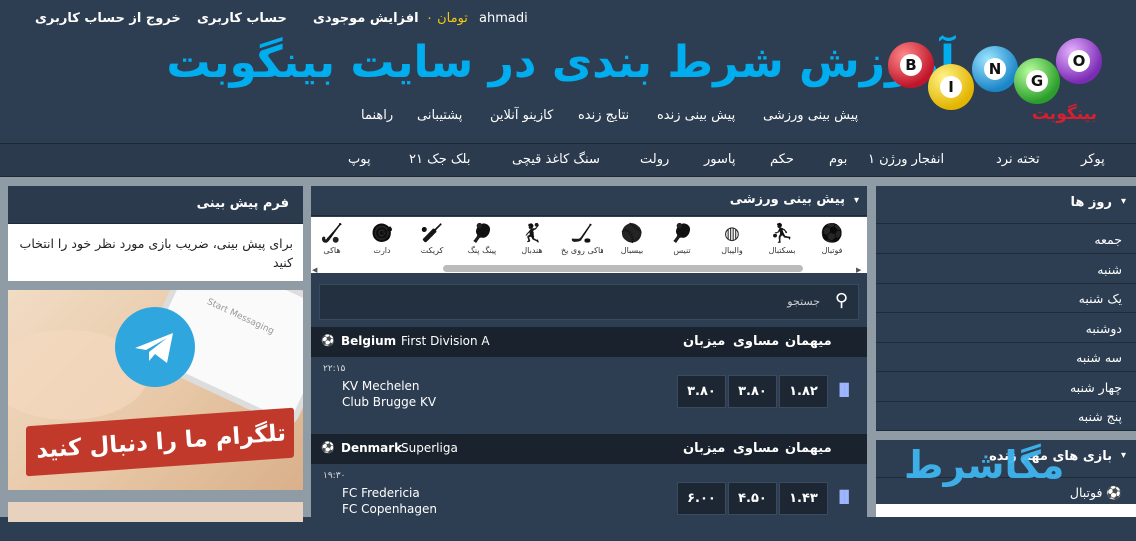  Describe the element at coordinates (632, 233) in the screenshot. I see `baseball-icon: ⚾` at that location.